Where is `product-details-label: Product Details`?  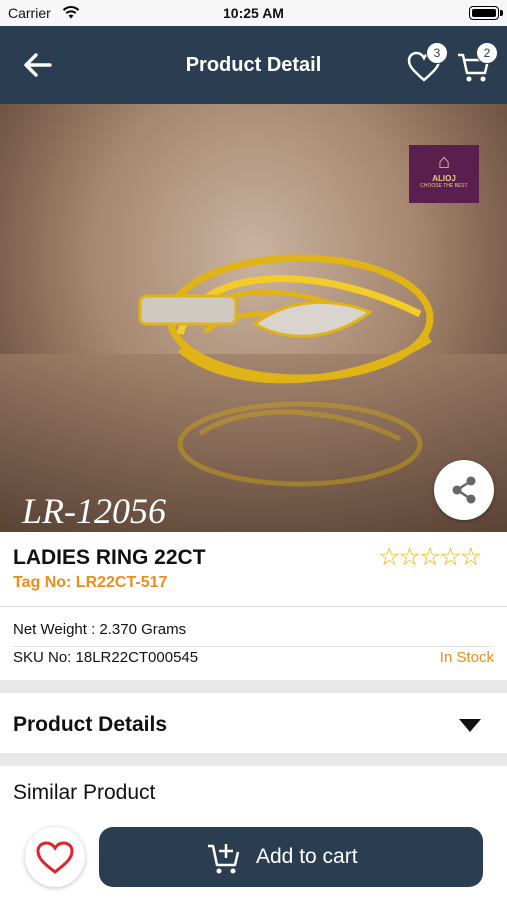 product-details-label: Product Details is located at coordinates (90, 724).